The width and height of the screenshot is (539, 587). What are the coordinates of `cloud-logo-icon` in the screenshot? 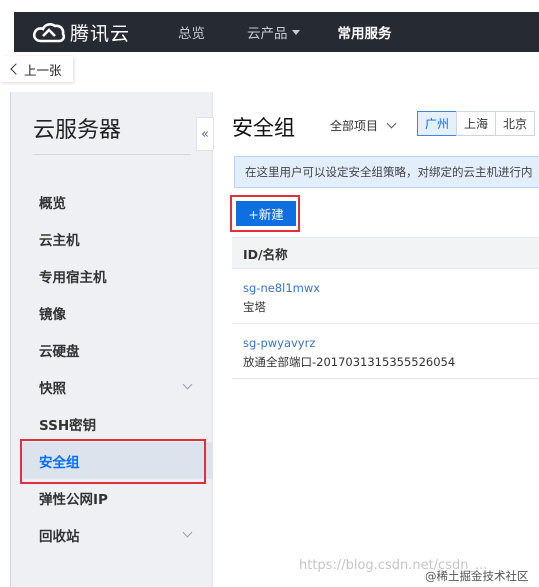 It's located at (49, 33).